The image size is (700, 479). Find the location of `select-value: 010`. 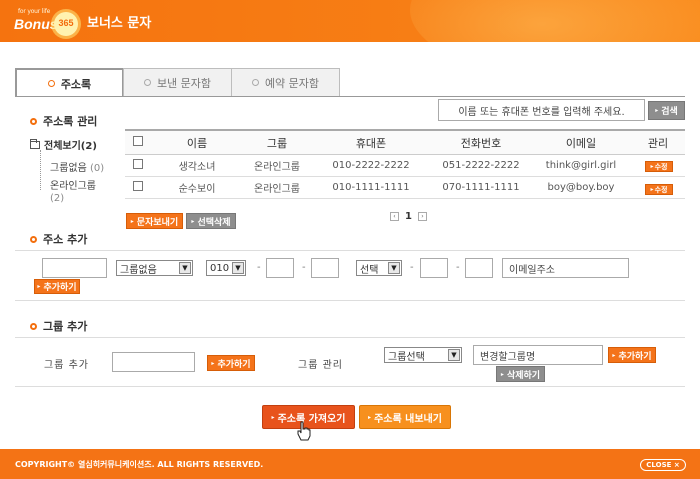

select-value: 010 is located at coordinates (220, 268).